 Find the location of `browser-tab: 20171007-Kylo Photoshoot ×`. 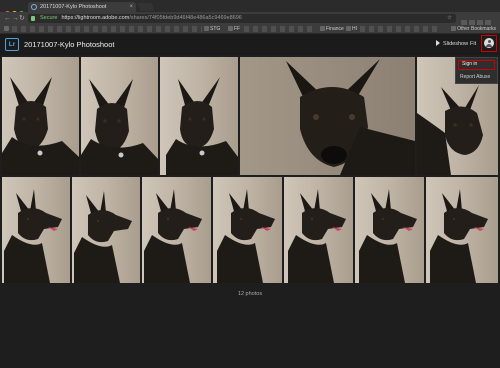

browser-tab: 20171007-Kylo Photoshoot × is located at coordinates (82, 7).